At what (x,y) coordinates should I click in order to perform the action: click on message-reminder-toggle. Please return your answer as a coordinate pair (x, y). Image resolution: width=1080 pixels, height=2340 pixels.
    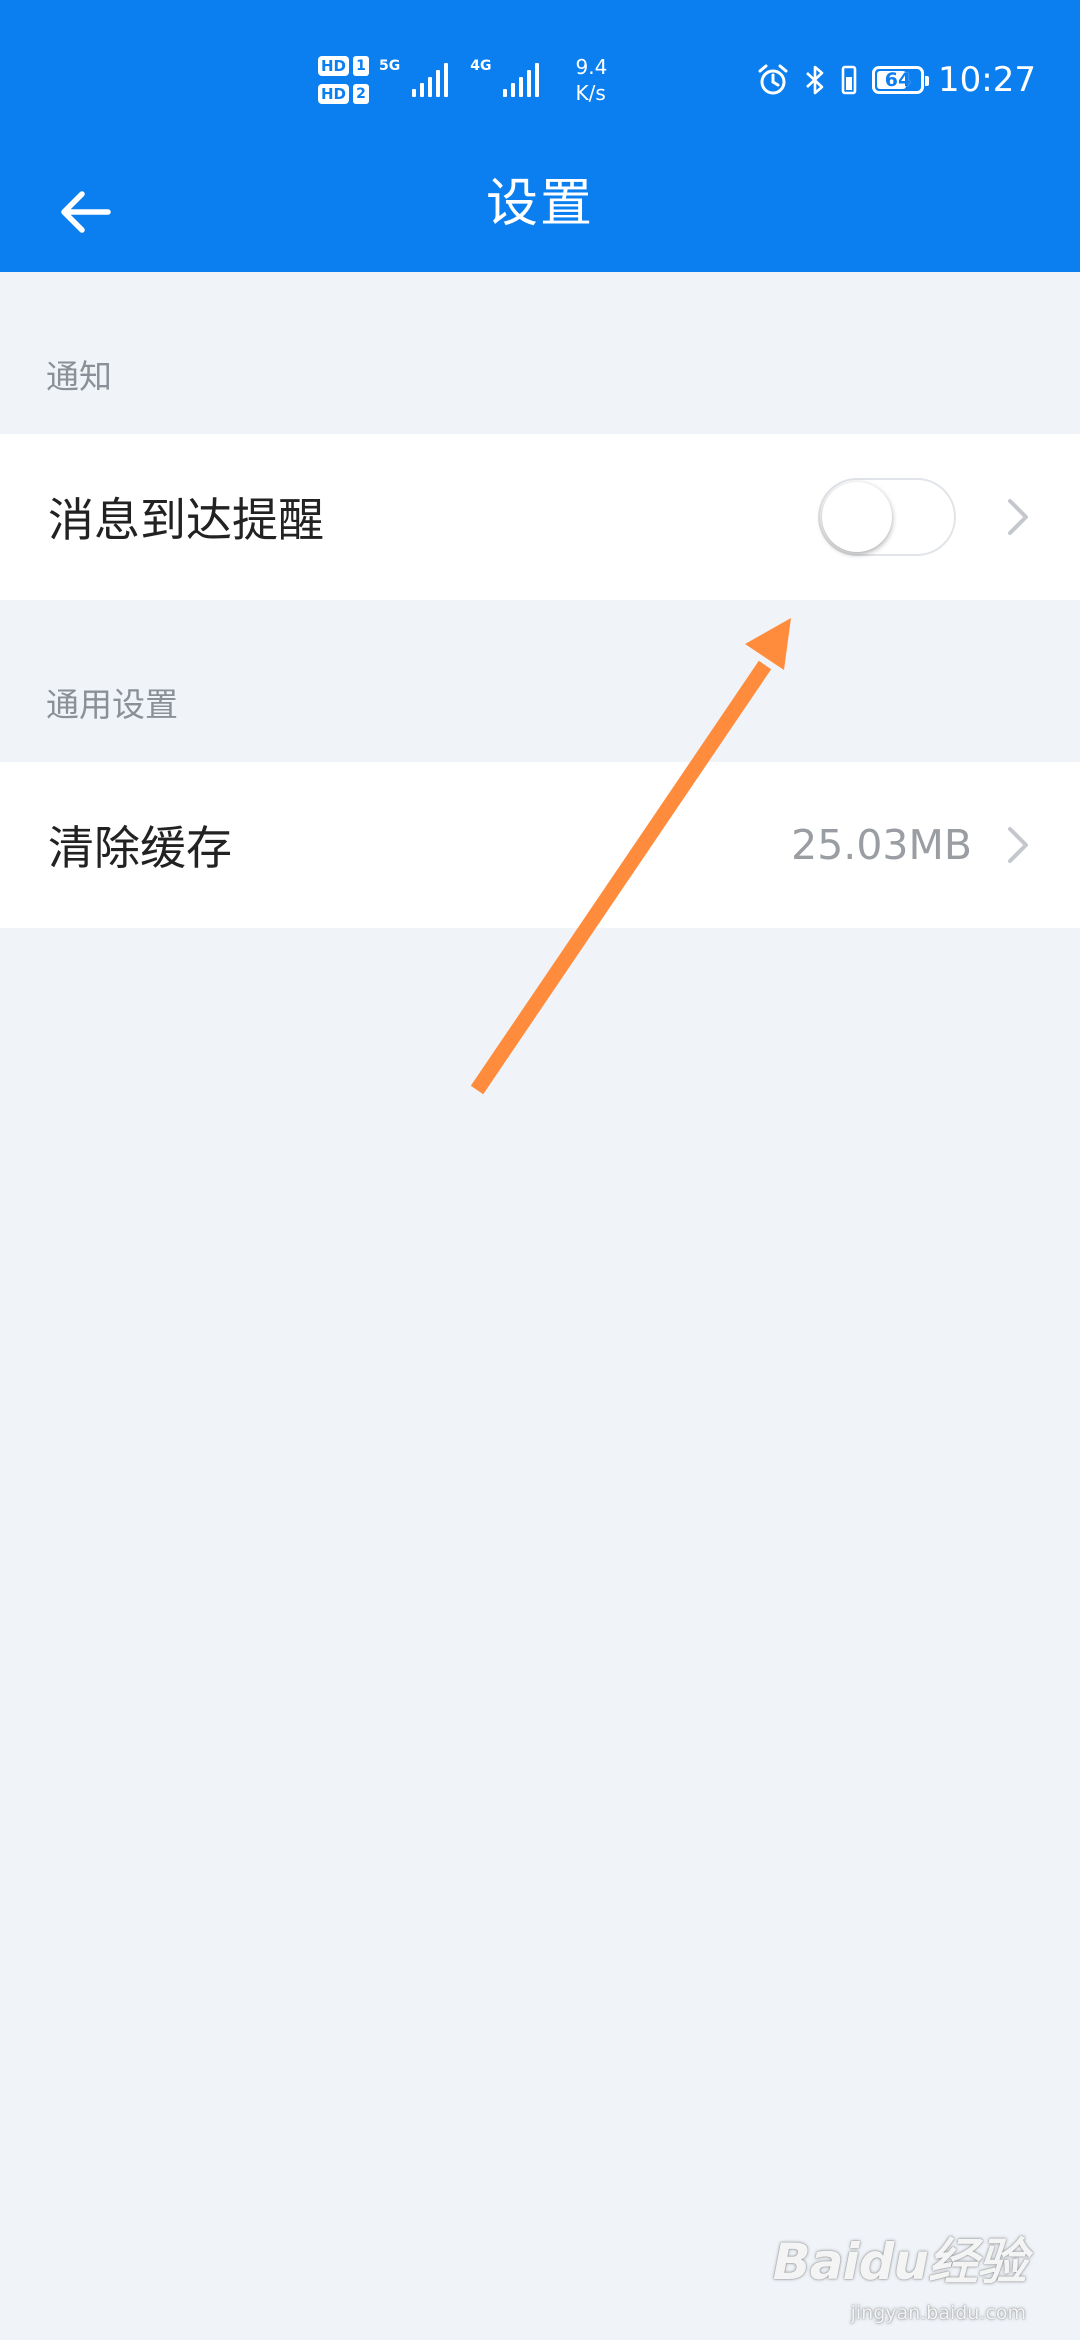
    Looking at the image, I should click on (887, 517).